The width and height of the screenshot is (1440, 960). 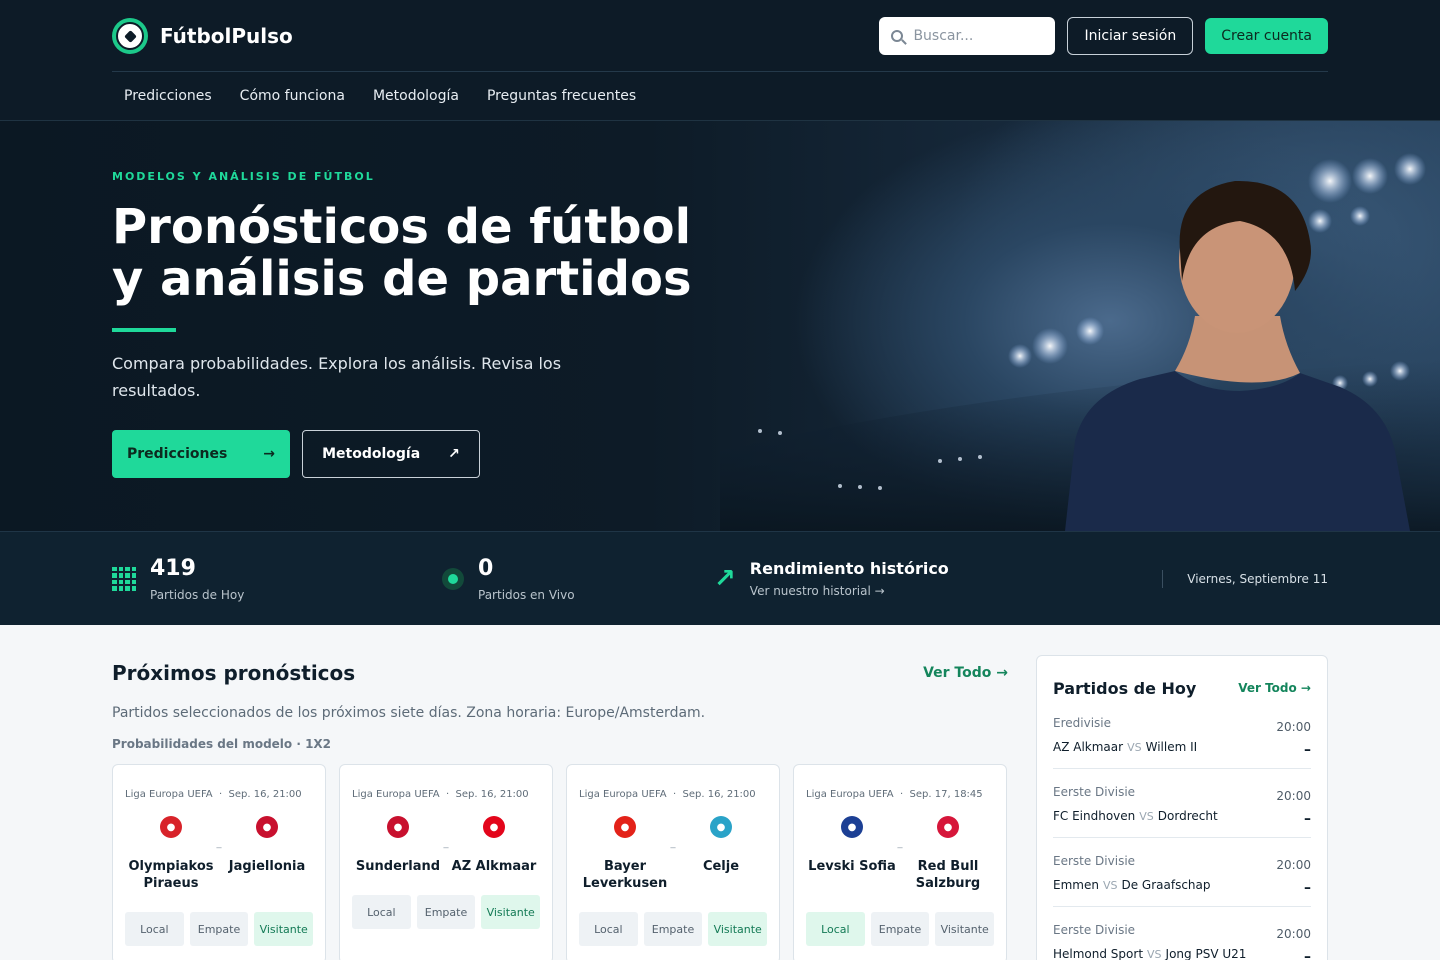 What do you see at coordinates (398, 866) in the screenshot?
I see `home-team-name: Sunderland` at bounding box center [398, 866].